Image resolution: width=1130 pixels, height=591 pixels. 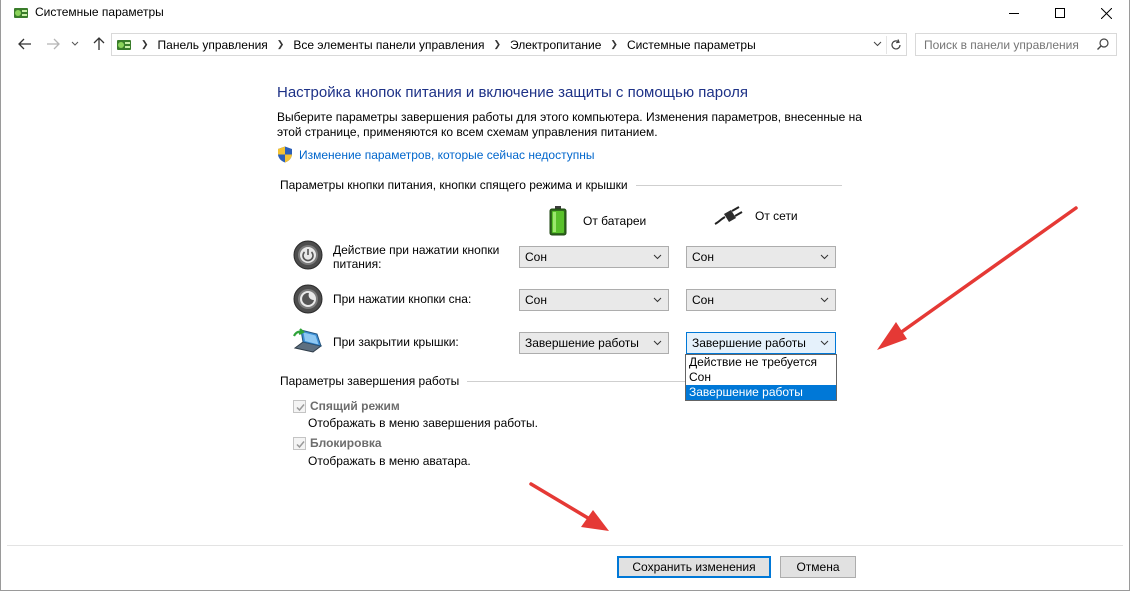 What do you see at coordinates (594, 257) in the screenshot?
I see `power-button-battery-select: Сон` at bounding box center [594, 257].